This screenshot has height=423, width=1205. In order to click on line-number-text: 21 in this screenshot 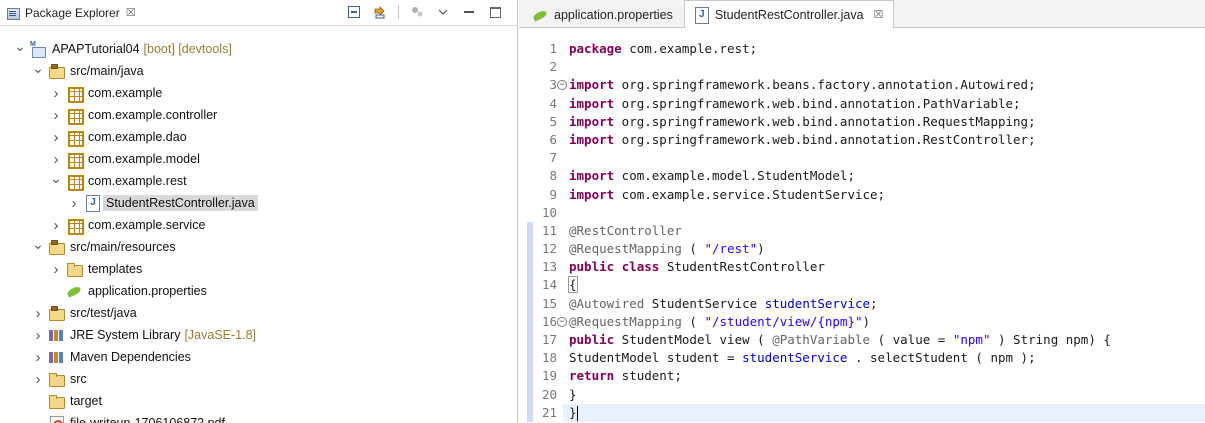, I will do `click(549, 412)`.